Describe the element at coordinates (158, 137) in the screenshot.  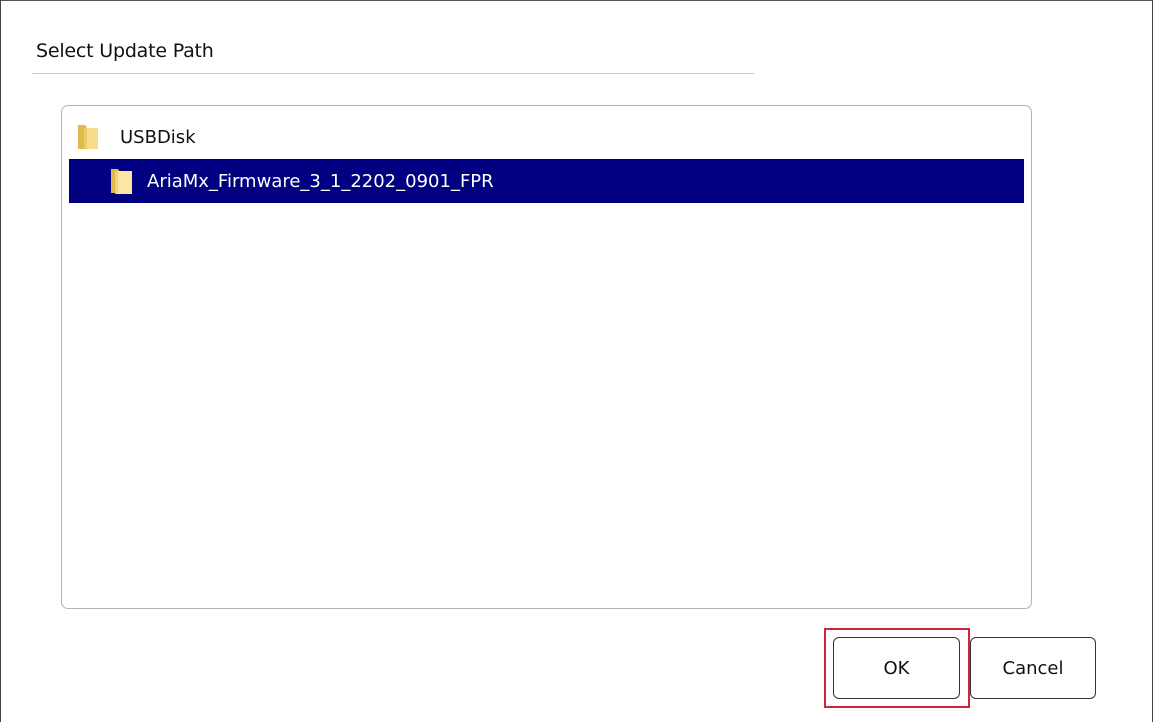
I see `tree-item-label: USBDisk` at that location.